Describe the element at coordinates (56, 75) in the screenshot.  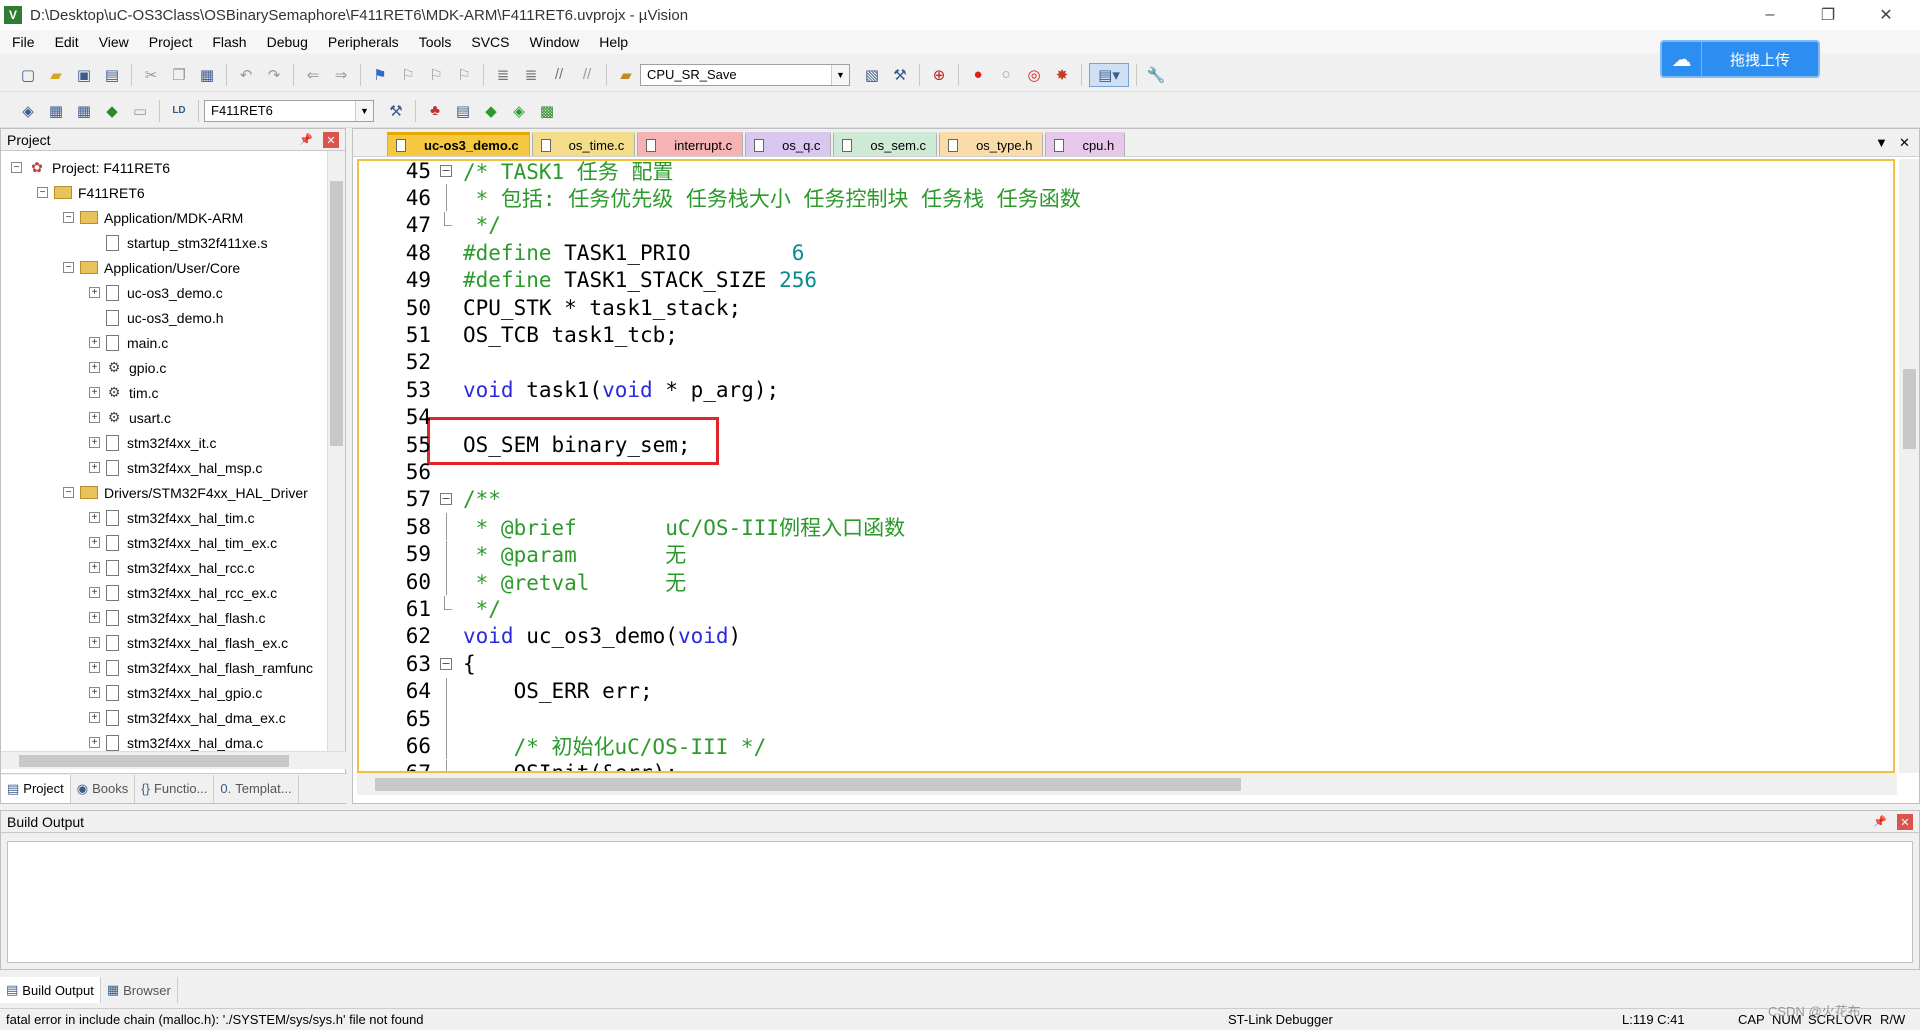
I see `open-folder-icon: ▰` at that location.